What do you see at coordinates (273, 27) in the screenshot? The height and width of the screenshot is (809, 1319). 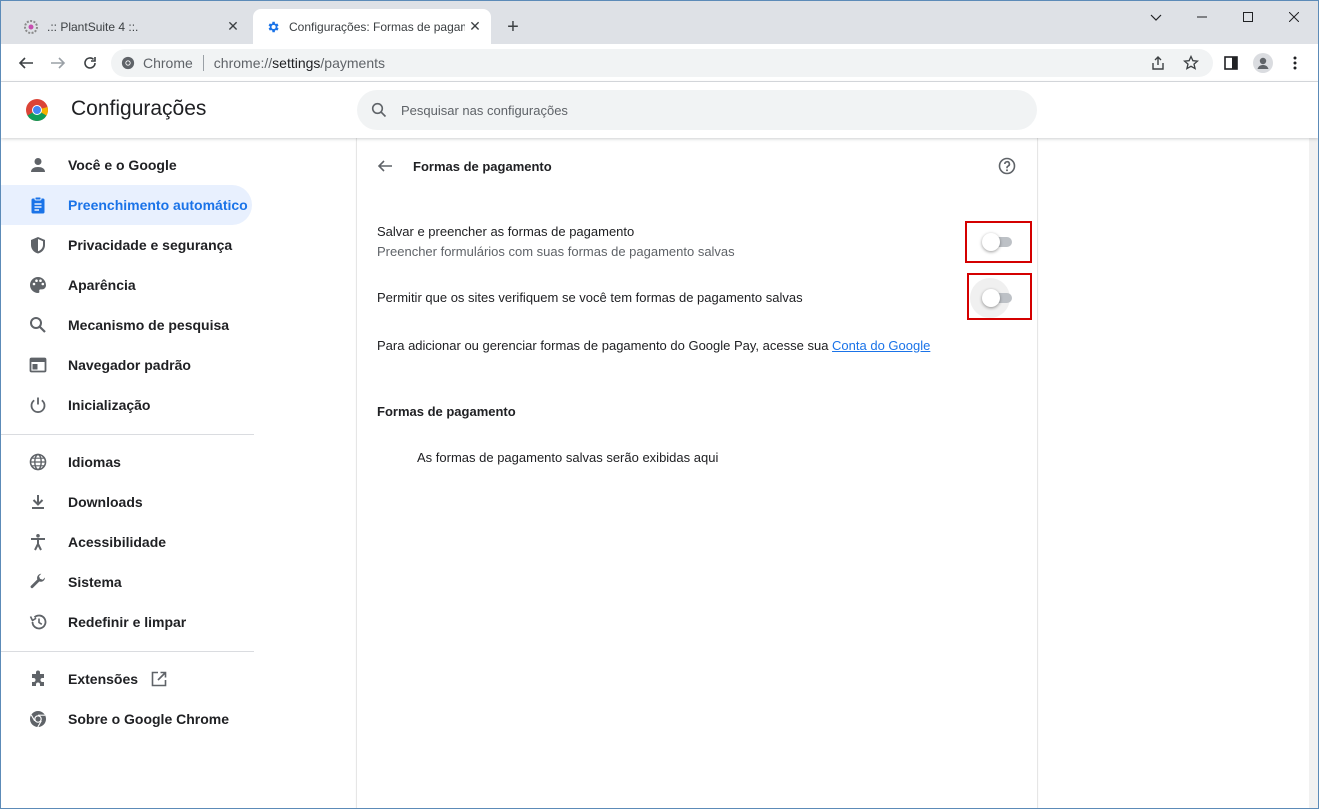 I see `gear-icon` at bounding box center [273, 27].